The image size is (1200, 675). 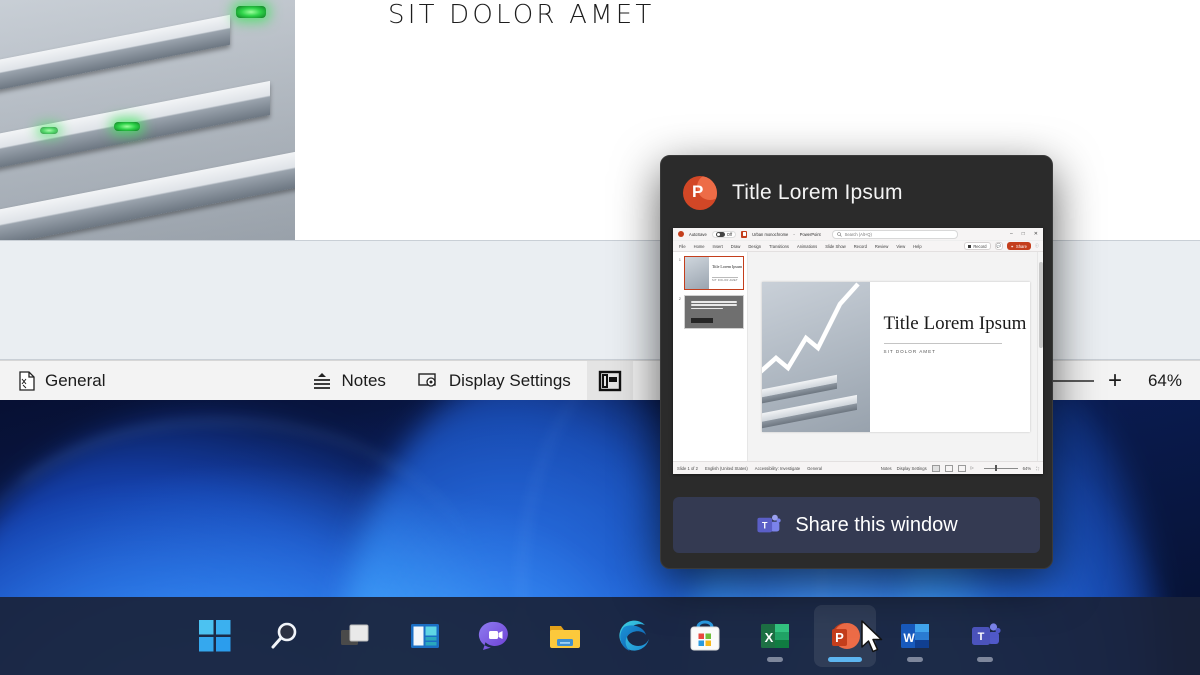 What do you see at coordinates (894, 234) in the screenshot?
I see `search-input: Search (Alt+Q)` at bounding box center [894, 234].